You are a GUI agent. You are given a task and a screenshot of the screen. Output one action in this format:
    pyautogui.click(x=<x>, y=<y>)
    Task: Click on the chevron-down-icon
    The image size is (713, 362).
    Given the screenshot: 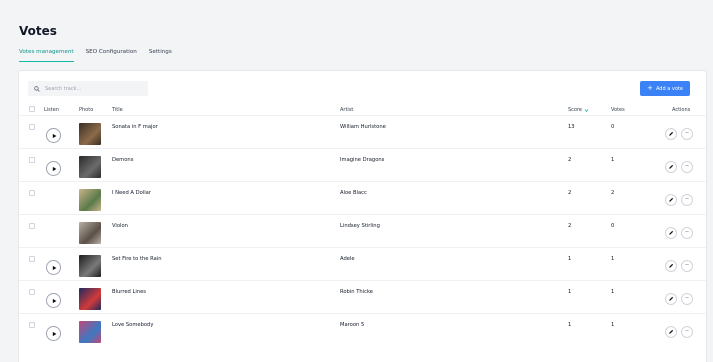 What is the action you would take?
    pyautogui.click(x=586, y=110)
    